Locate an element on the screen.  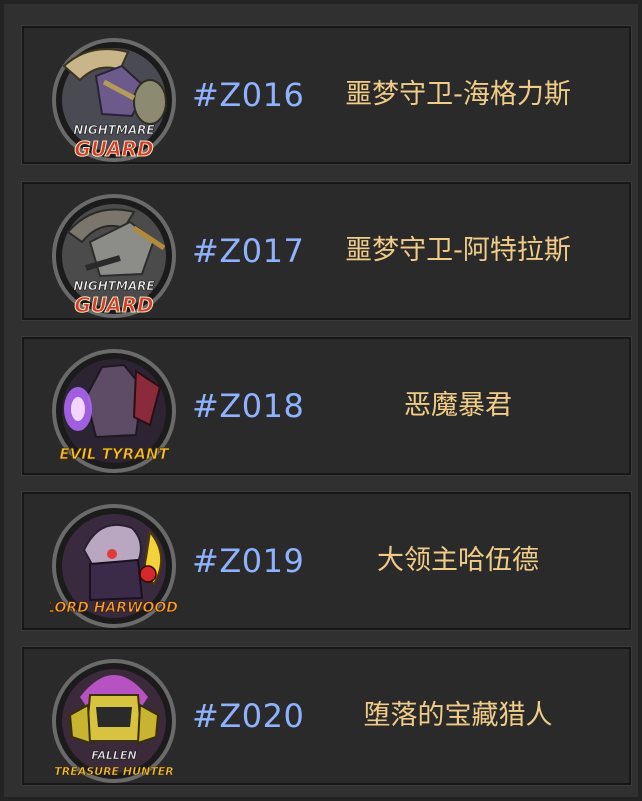
lord-harwood-icon: LORD HARWOOD is located at coordinates (114, 566).